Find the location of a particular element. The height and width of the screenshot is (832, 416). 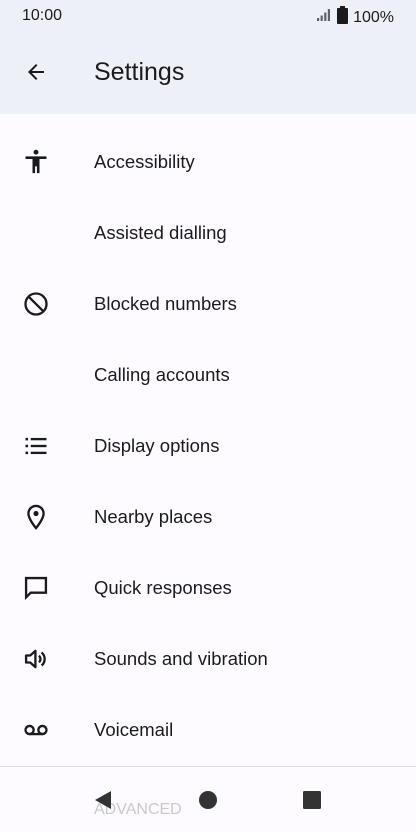

settings-item-label: Quick responses is located at coordinates (163, 587).